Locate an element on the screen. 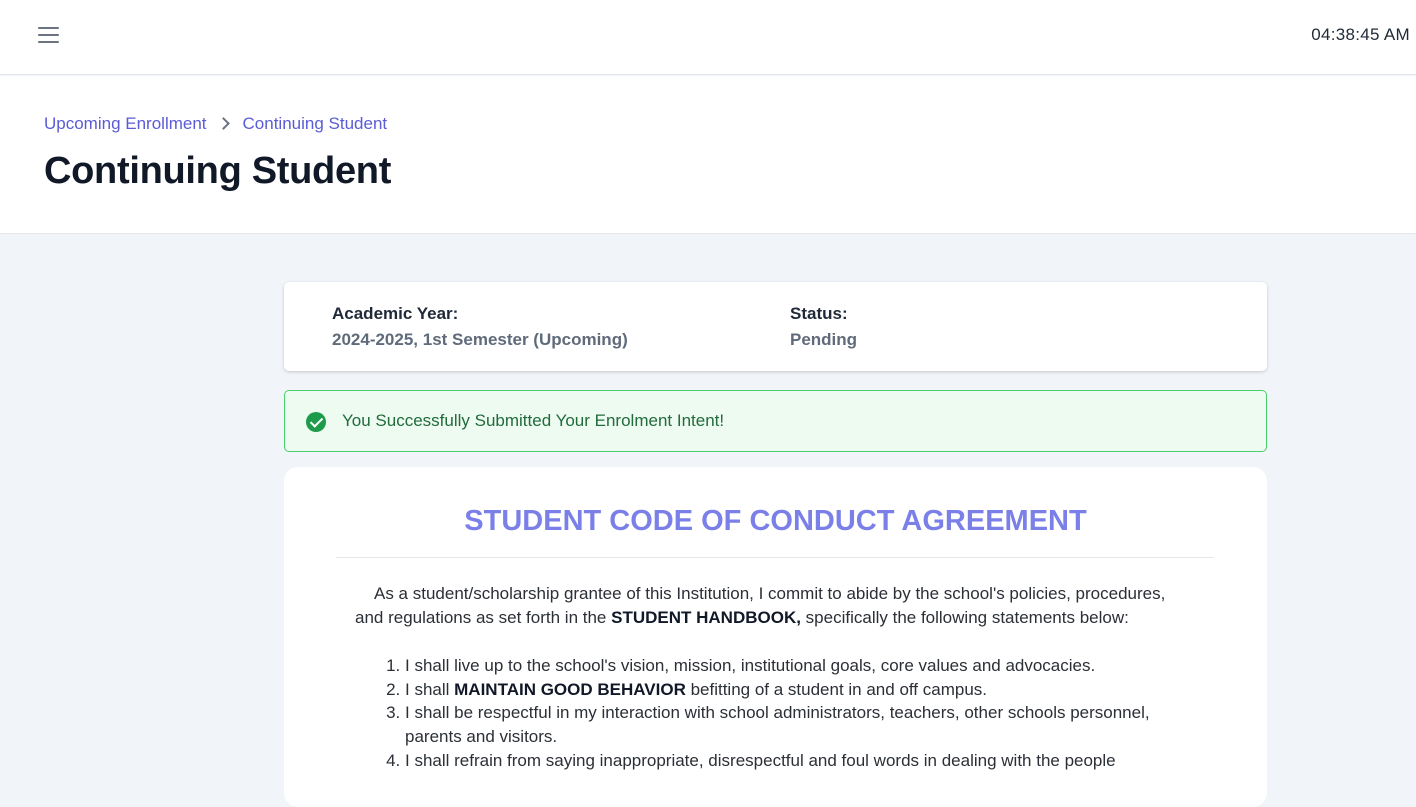 The height and width of the screenshot is (807, 1416). top-bar: 04:38:45 AM is located at coordinates (708, 37).